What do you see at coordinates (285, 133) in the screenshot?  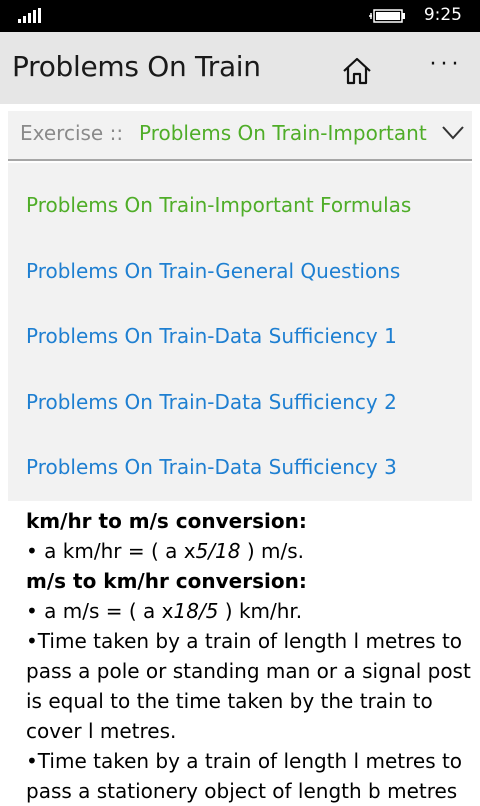 I see `exercise-selected-value: Problems On Train-Important Formulas` at bounding box center [285, 133].